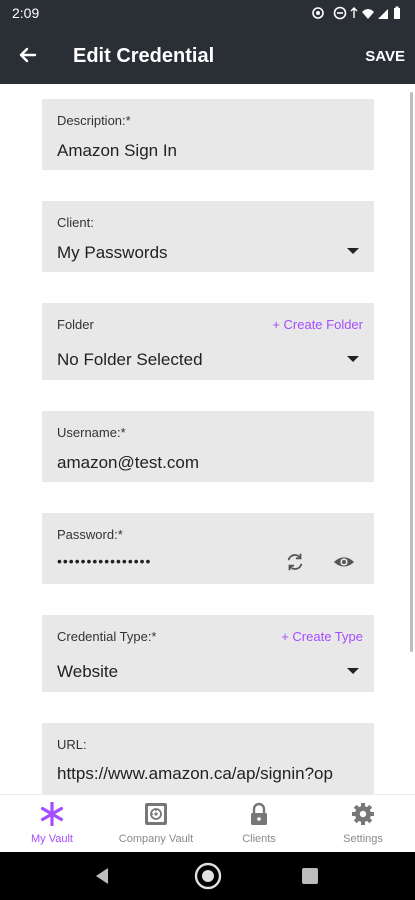 The width and height of the screenshot is (415, 900). Describe the element at coordinates (208, 548) in the screenshot. I see `password-field: Password:* ••••••••••••••••` at that location.